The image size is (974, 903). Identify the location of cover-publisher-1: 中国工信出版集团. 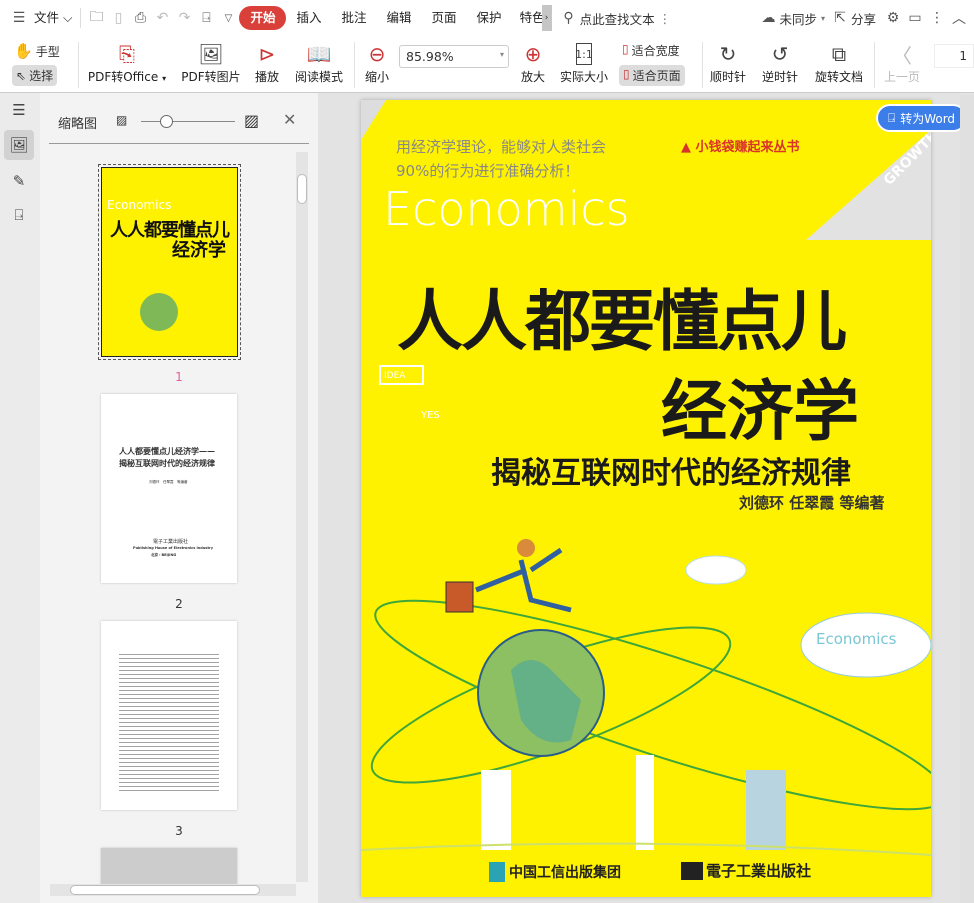
(565, 873).